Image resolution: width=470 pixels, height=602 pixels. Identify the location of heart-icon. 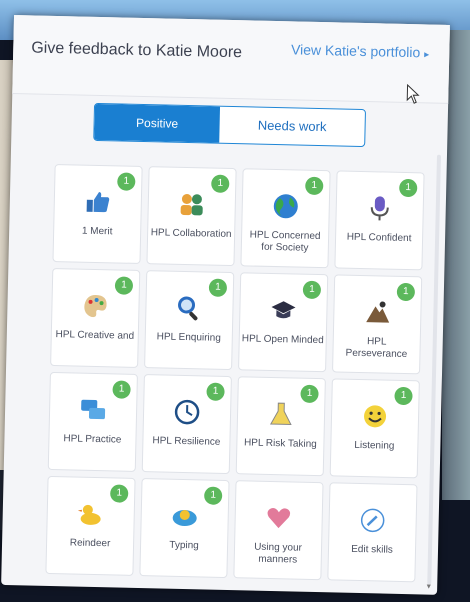
(279, 518).